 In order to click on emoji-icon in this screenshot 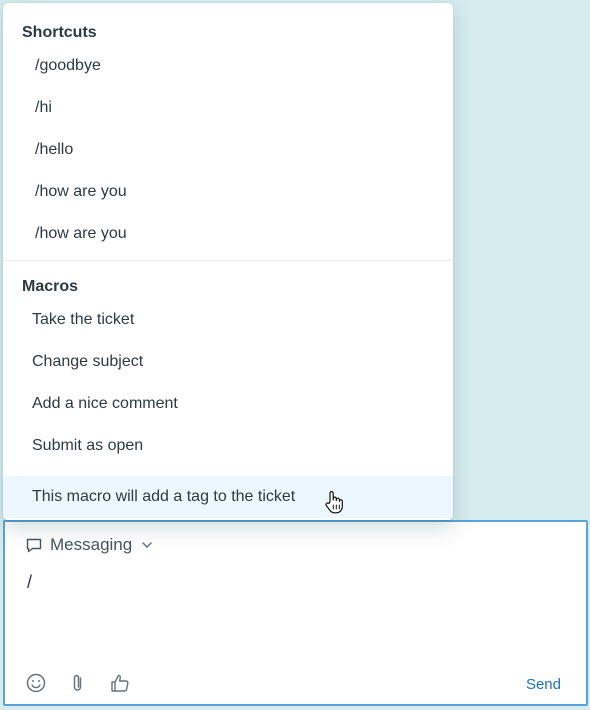, I will do `click(36, 683)`.